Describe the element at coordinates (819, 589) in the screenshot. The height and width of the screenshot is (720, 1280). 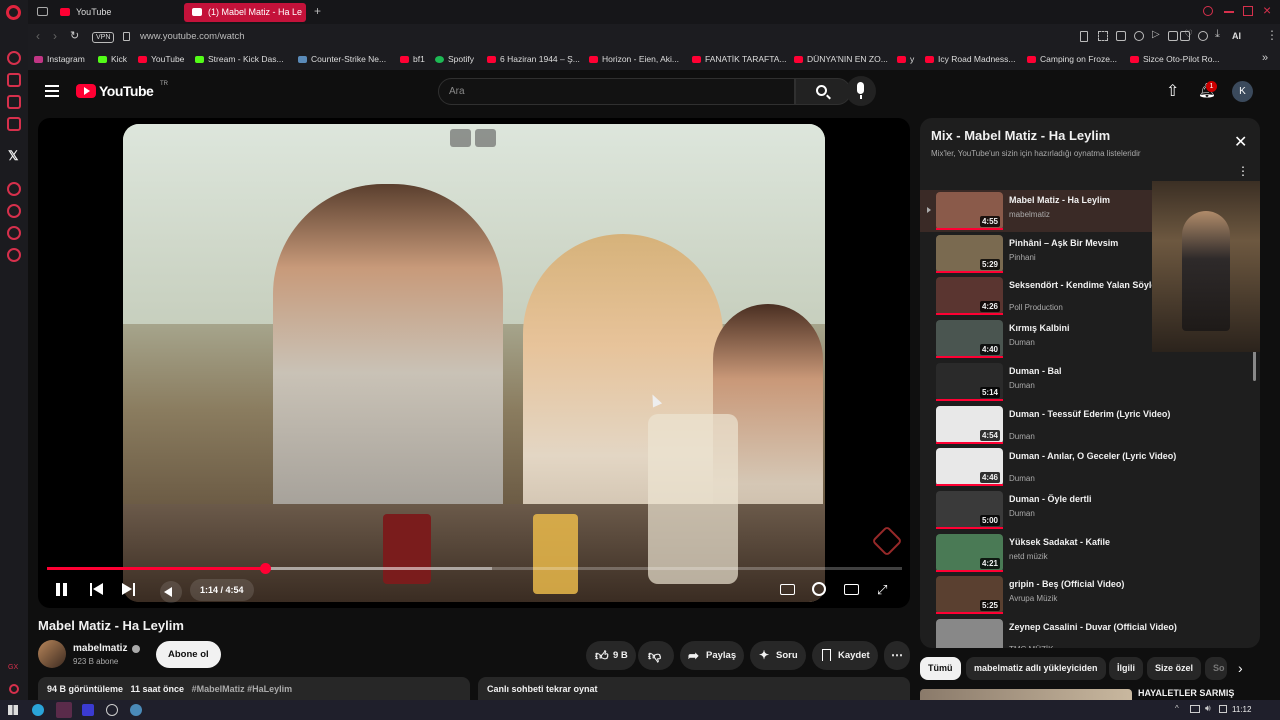
I see `settings-gear-icon` at that location.